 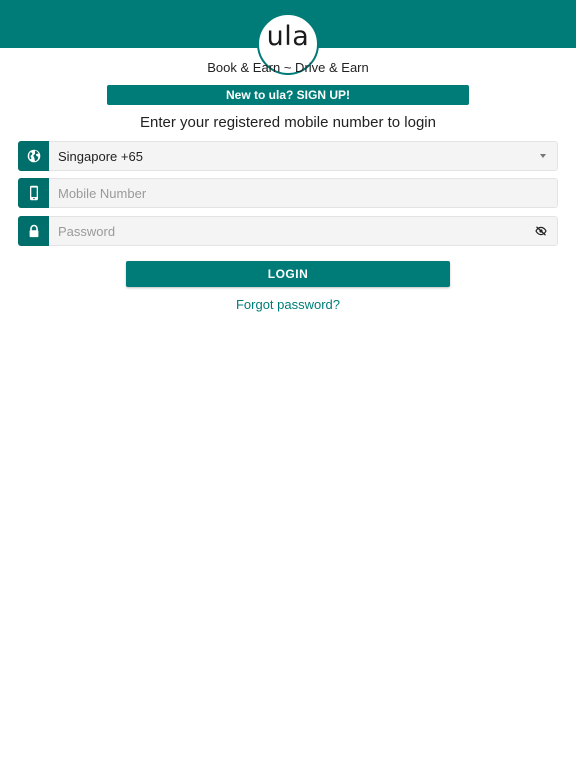 I want to click on forgot-password-link: Forgot password?, so click(x=288, y=304).